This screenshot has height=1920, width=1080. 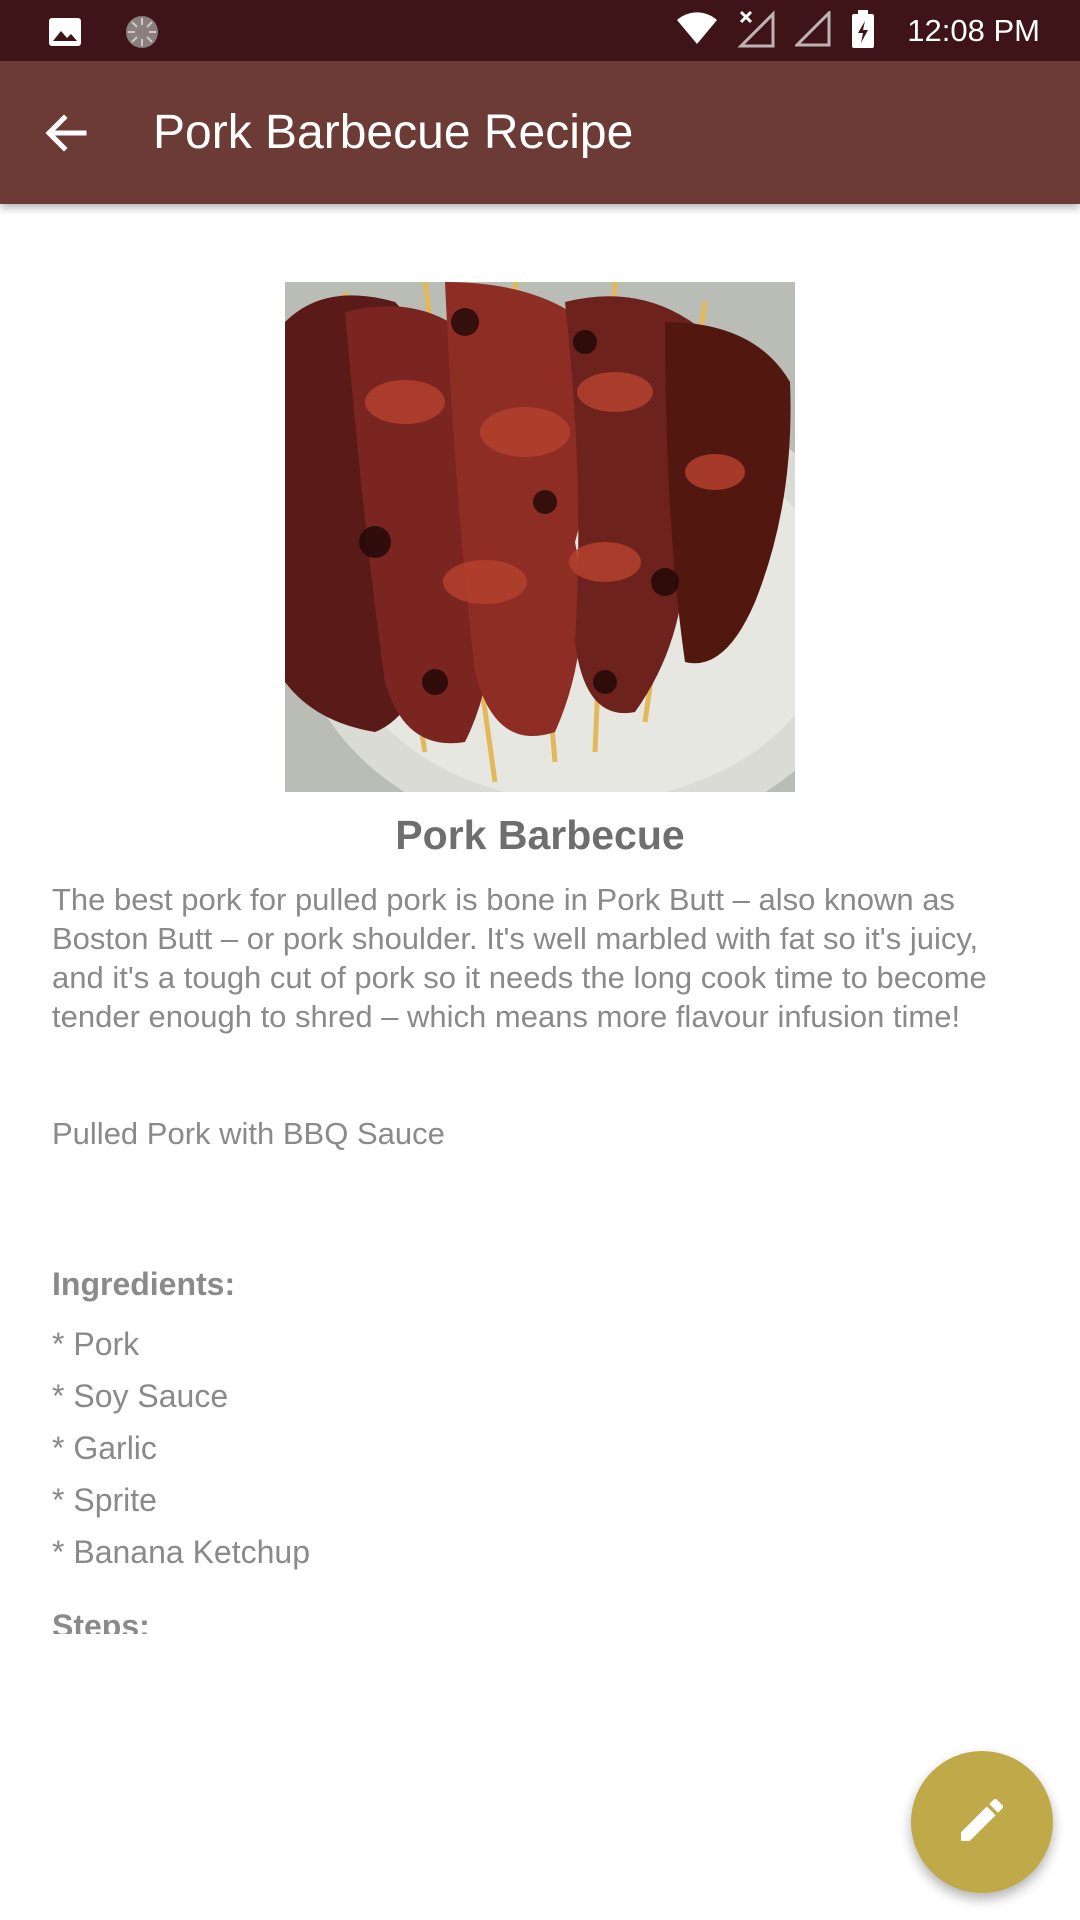 I want to click on status-bar: 12:08 PM, so click(x=540, y=30).